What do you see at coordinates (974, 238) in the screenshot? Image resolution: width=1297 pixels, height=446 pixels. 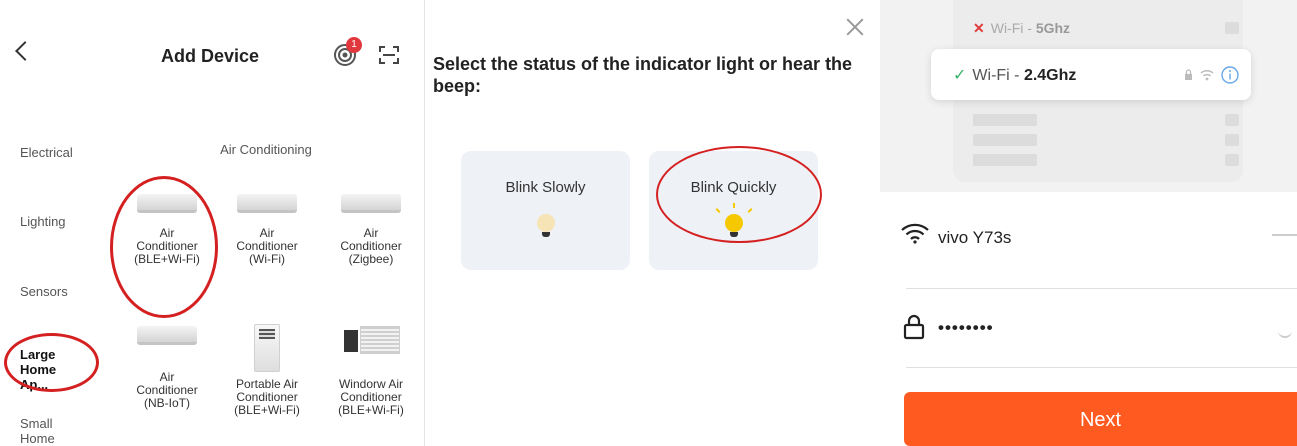 I see `wifi-ssid-field: vivo Y73s` at bounding box center [974, 238].